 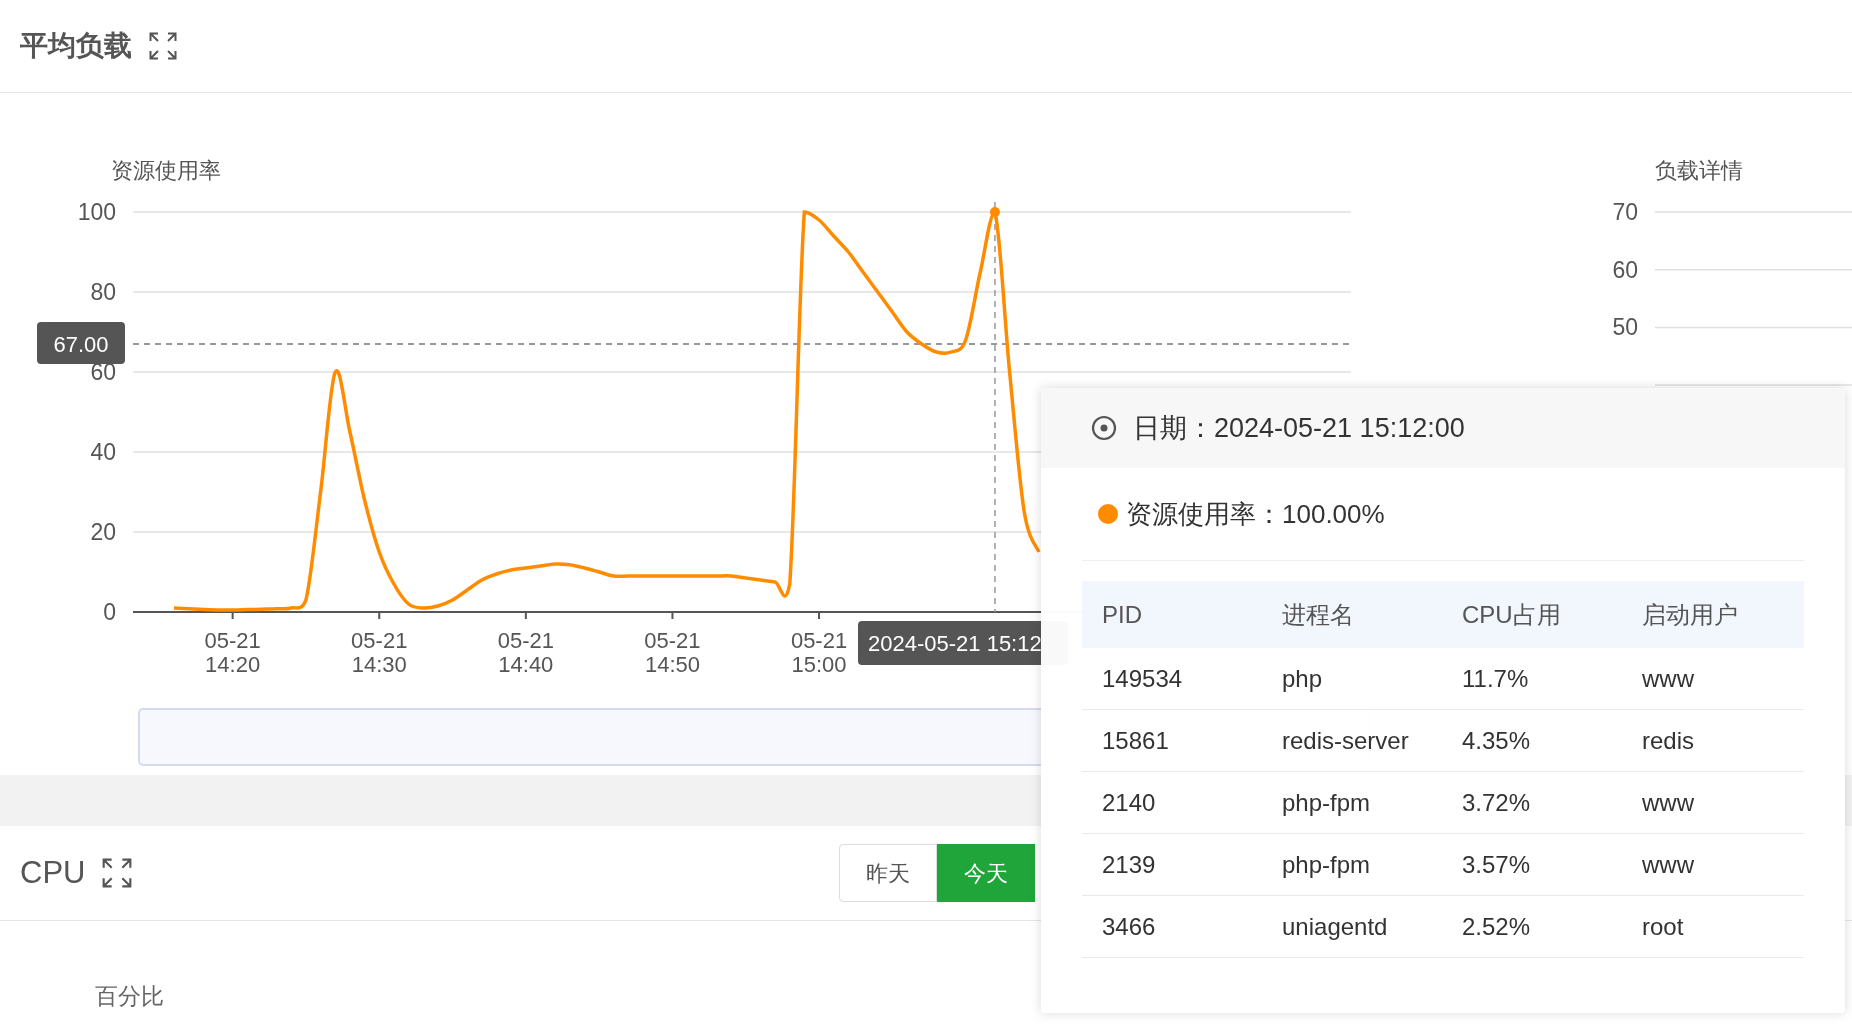 I want to click on table-cell-text: 3.72%, so click(x=1496, y=802).